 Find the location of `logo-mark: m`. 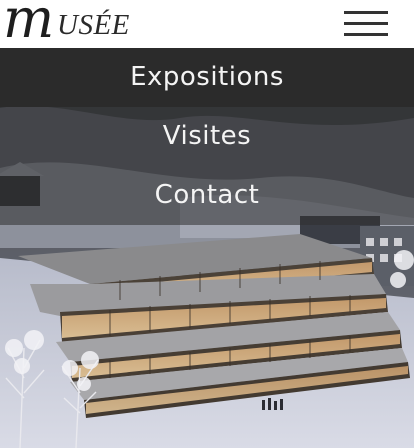

logo-mark: m is located at coordinates (28, 25).